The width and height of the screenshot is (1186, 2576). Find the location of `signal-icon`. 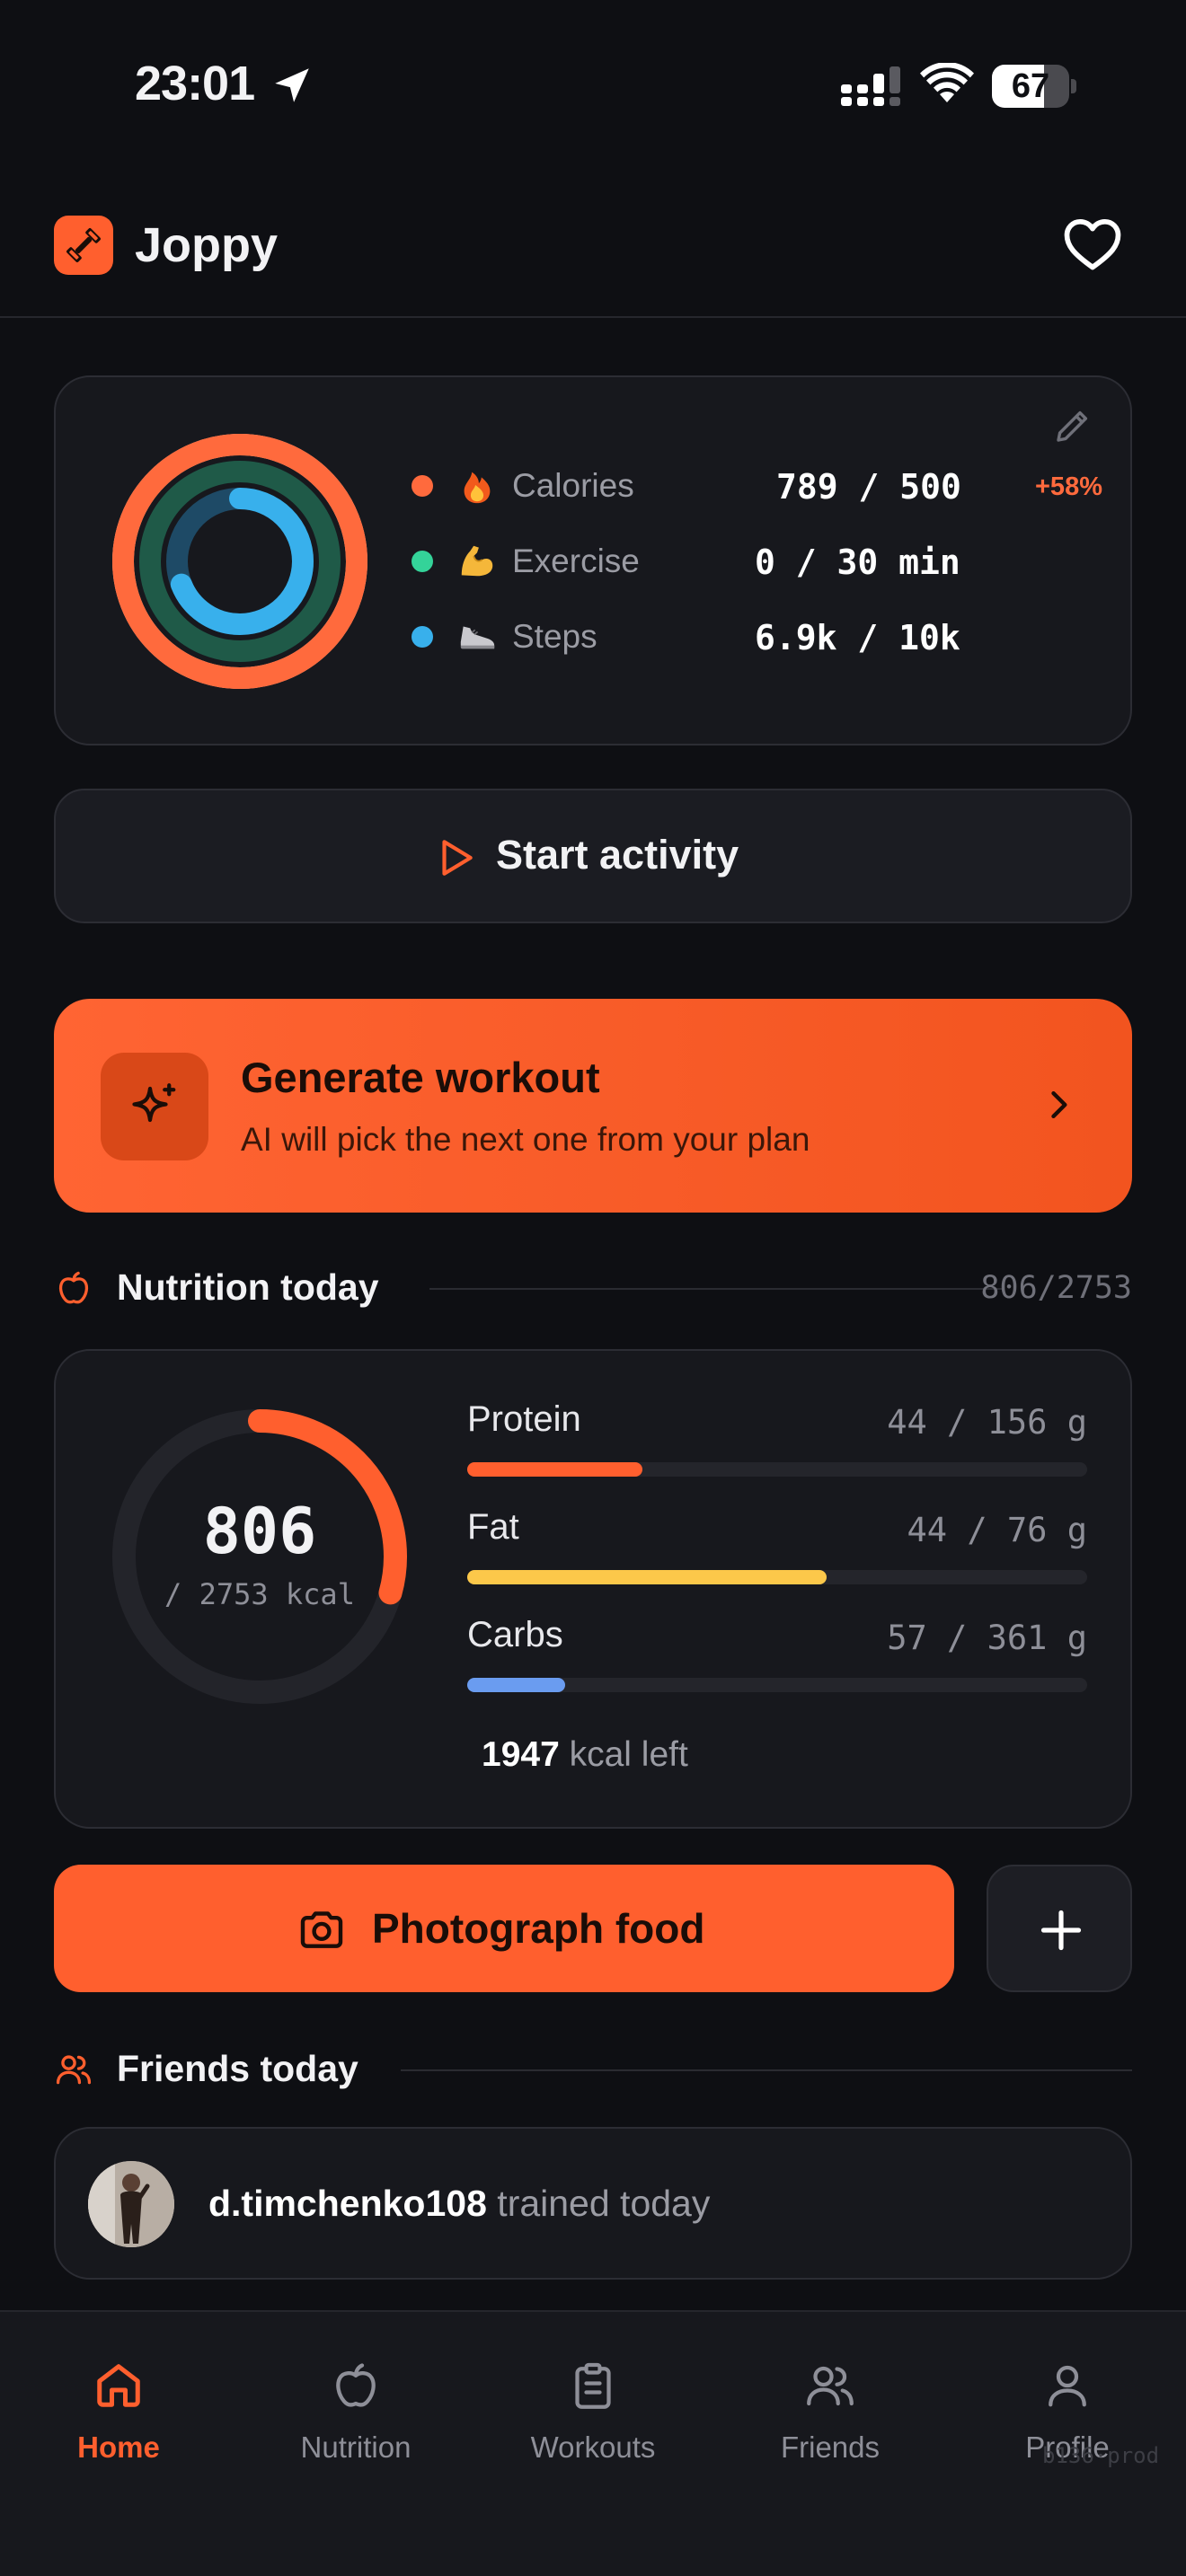

signal-icon is located at coordinates (870, 86).